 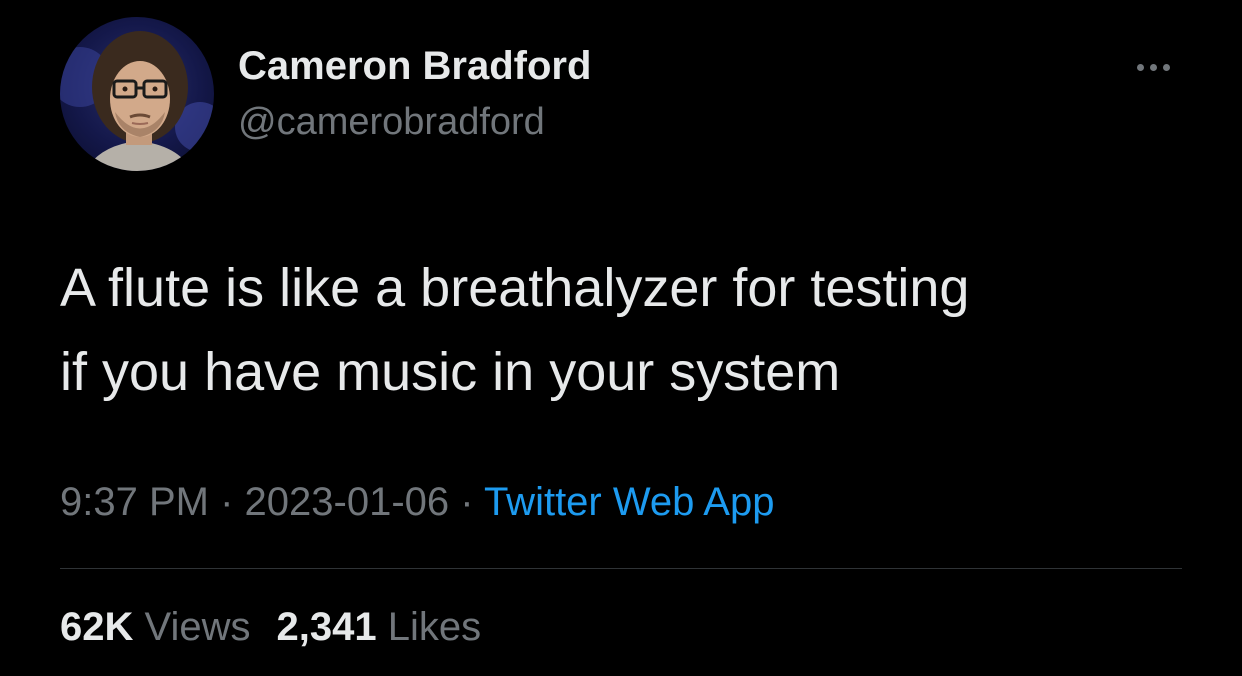 What do you see at coordinates (391, 122) in the screenshot?
I see `author-handle: @camerobradford` at bounding box center [391, 122].